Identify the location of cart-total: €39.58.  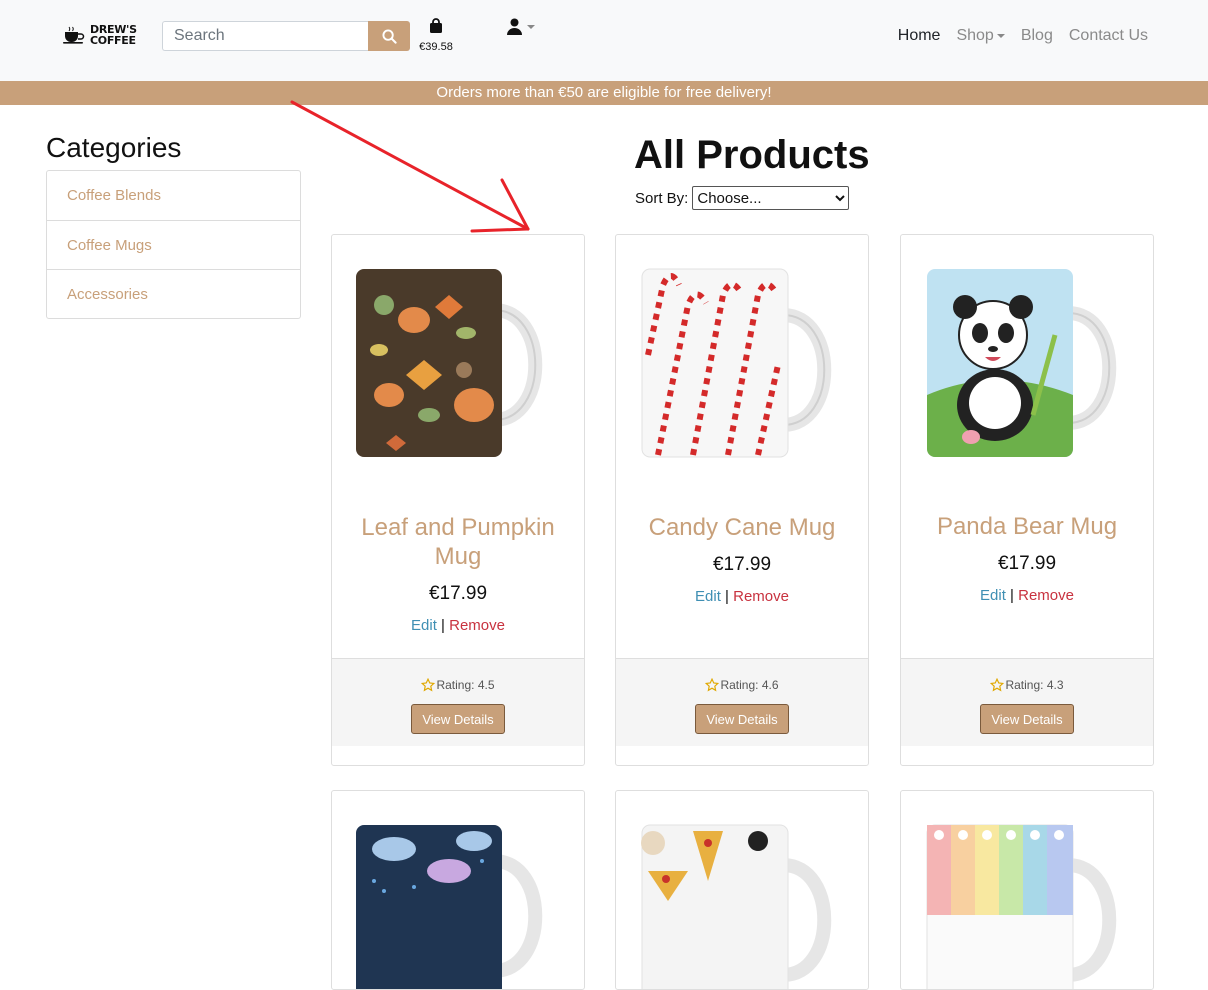
(436, 47).